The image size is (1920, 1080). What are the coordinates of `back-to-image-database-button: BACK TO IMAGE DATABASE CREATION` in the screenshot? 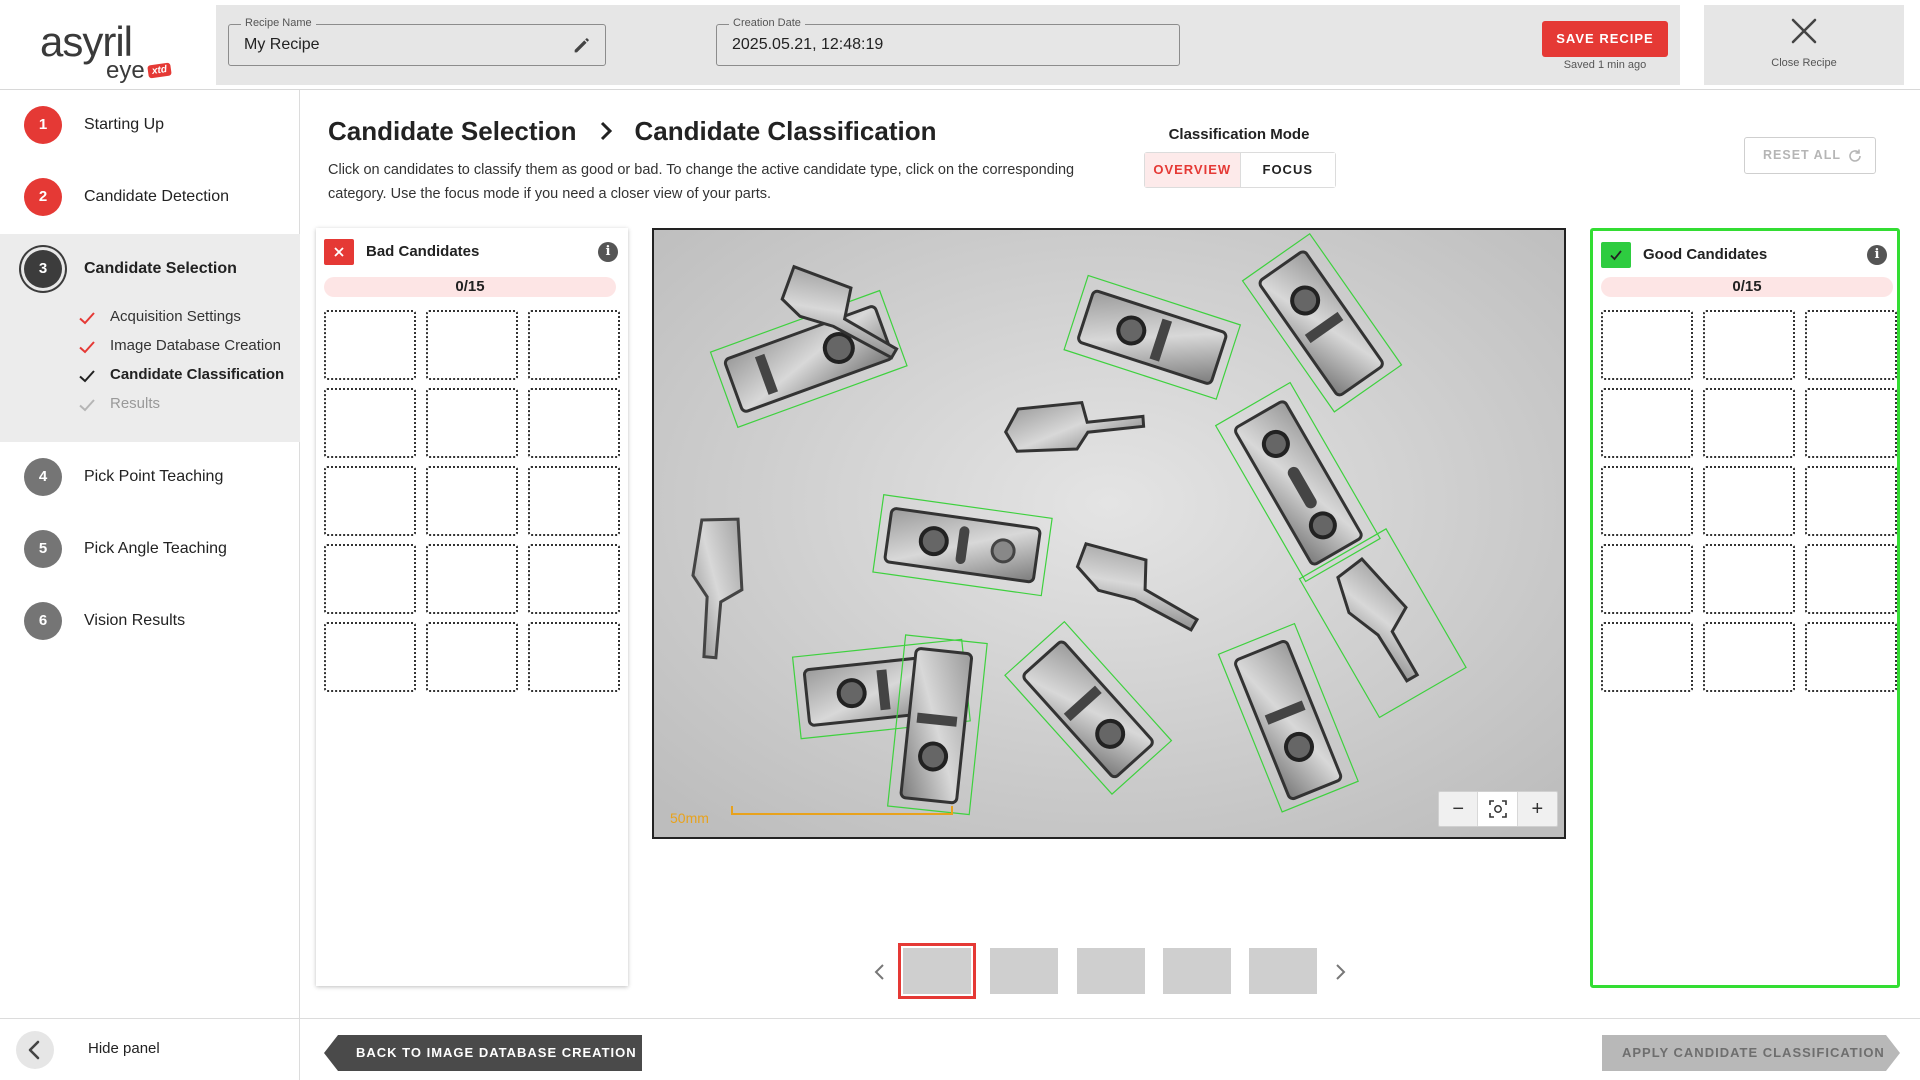 It's located at (483, 1053).